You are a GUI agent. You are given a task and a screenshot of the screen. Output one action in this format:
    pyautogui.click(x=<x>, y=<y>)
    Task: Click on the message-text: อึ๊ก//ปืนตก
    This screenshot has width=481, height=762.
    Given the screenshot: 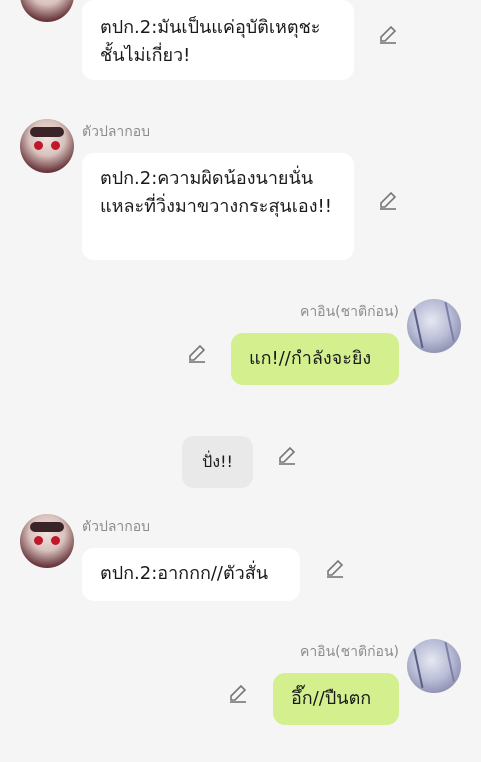 What is the action you would take?
    pyautogui.click(x=331, y=698)
    